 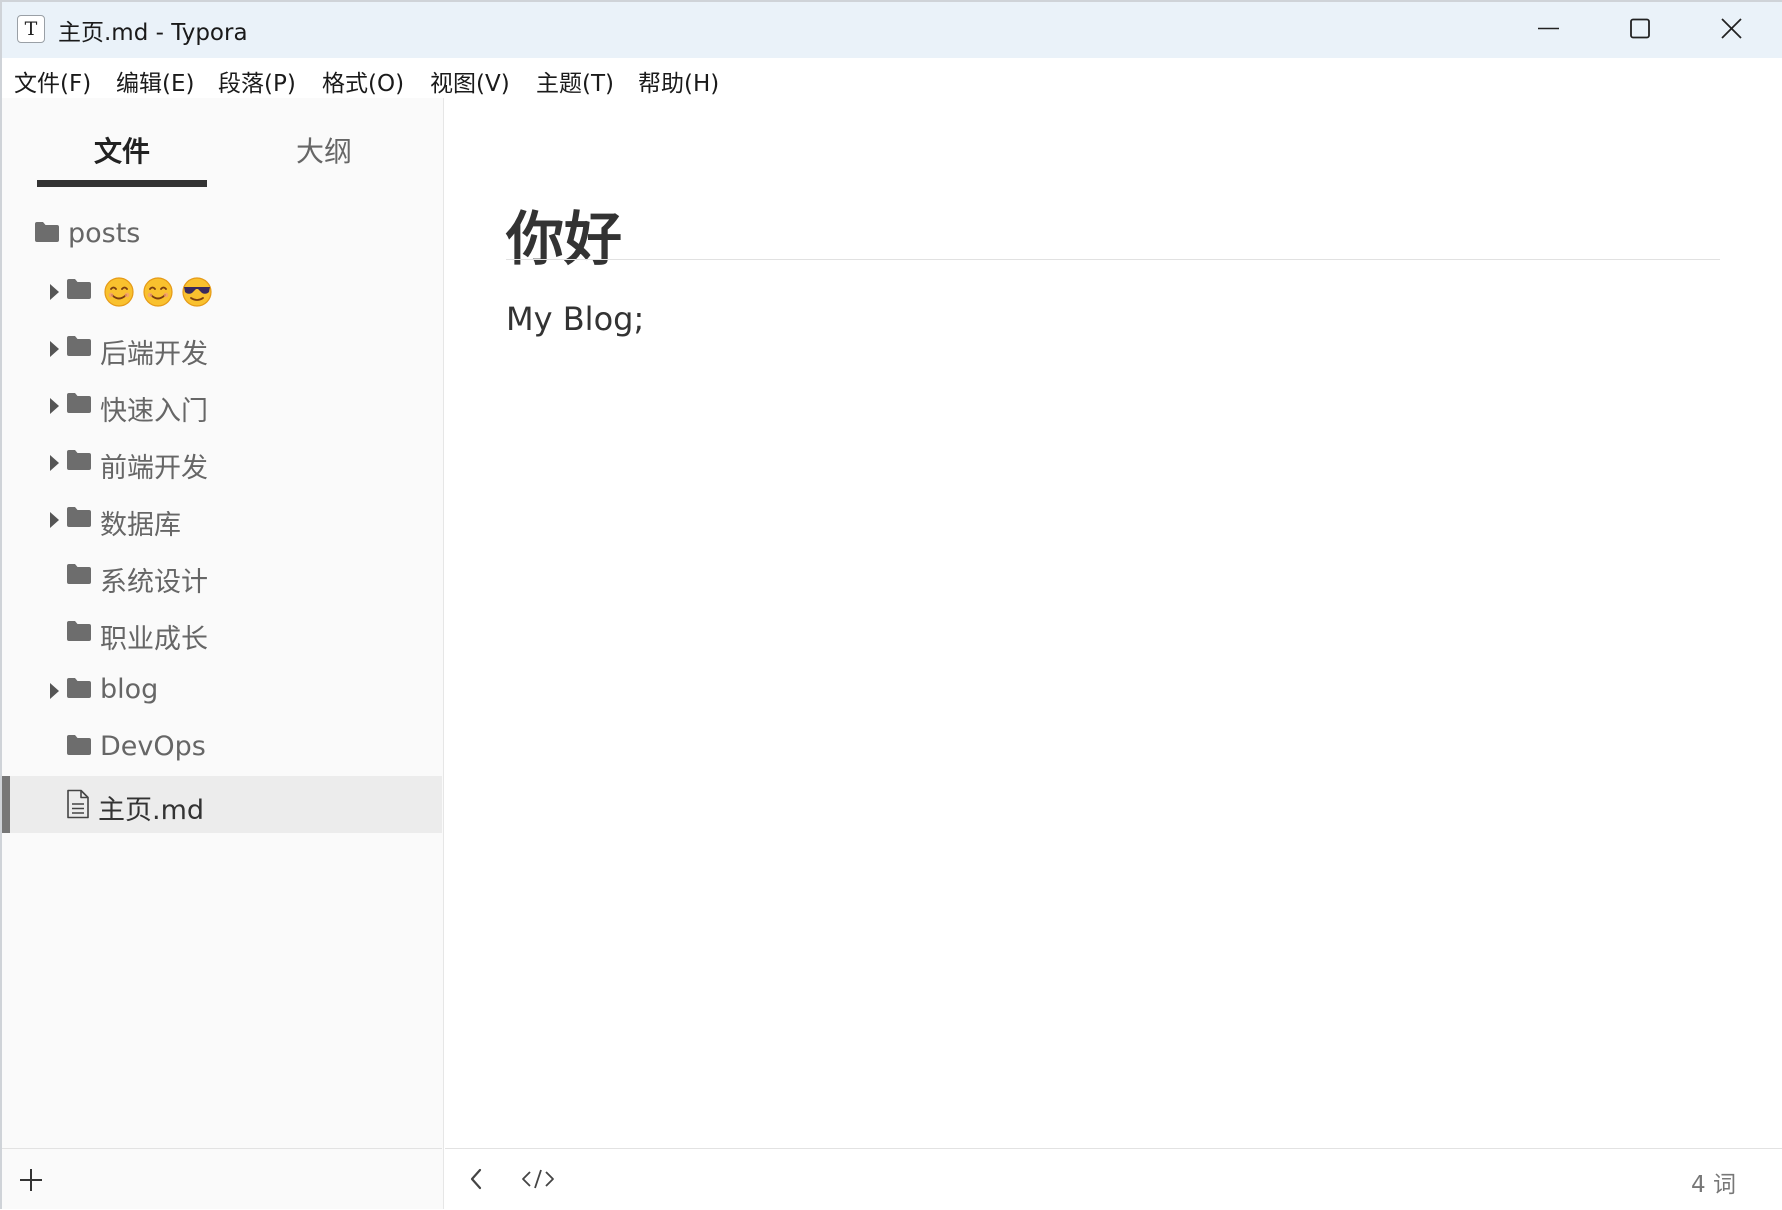 I want to click on tree-item-quickstart: 快速入门, so click(x=222, y=405).